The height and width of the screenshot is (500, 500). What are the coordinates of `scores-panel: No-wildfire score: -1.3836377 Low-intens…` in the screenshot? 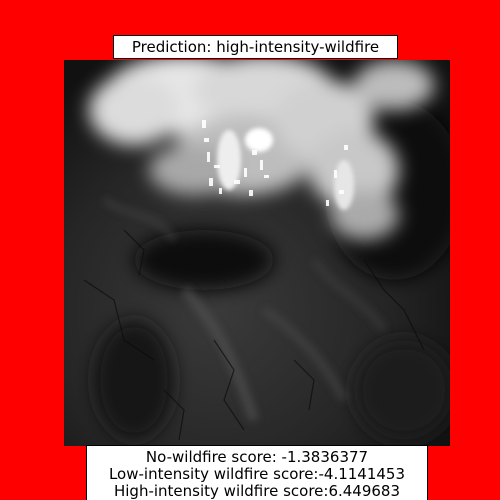 It's located at (257, 472).